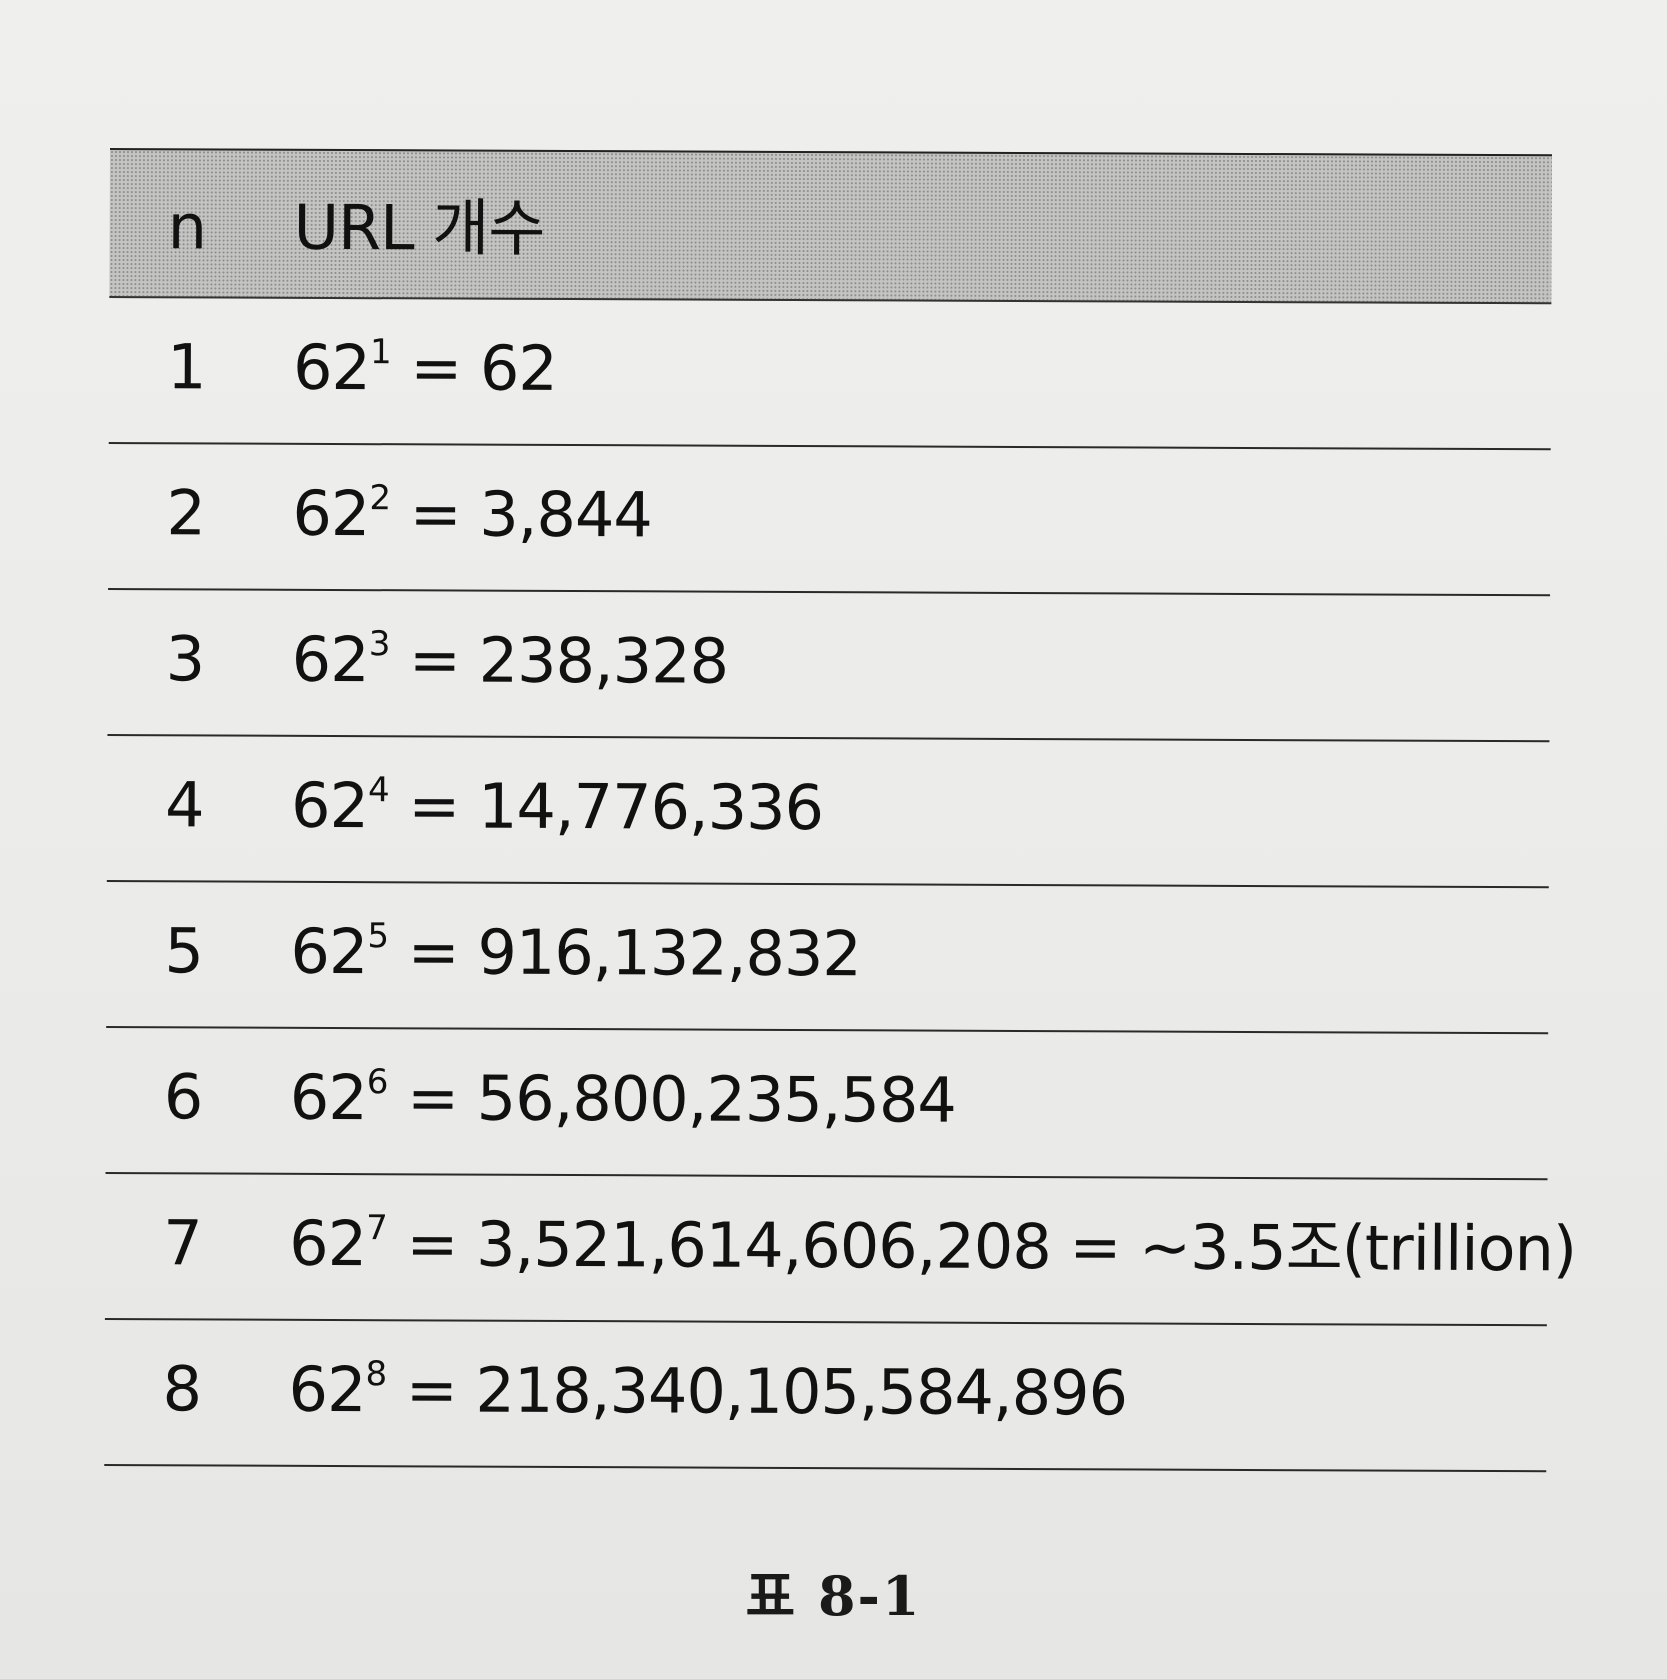 The image size is (1667, 1679). What do you see at coordinates (183, 1097) in the screenshot?
I see `row-n: 6` at bounding box center [183, 1097].